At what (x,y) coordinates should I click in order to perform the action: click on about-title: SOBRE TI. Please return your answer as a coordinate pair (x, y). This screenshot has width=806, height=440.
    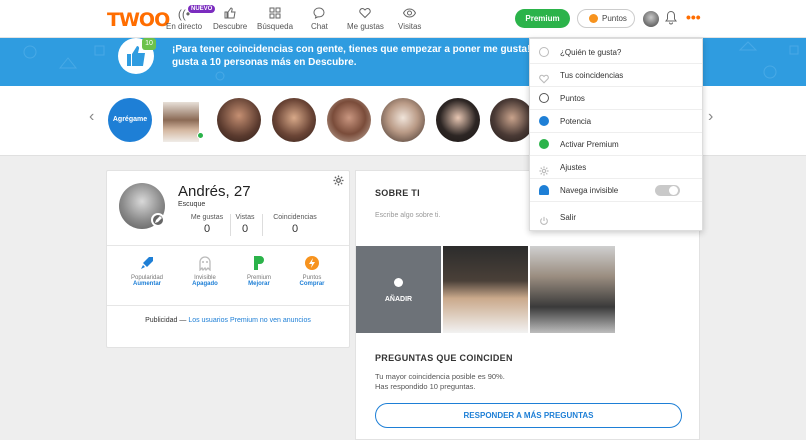
    Looking at the image, I should click on (397, 193).